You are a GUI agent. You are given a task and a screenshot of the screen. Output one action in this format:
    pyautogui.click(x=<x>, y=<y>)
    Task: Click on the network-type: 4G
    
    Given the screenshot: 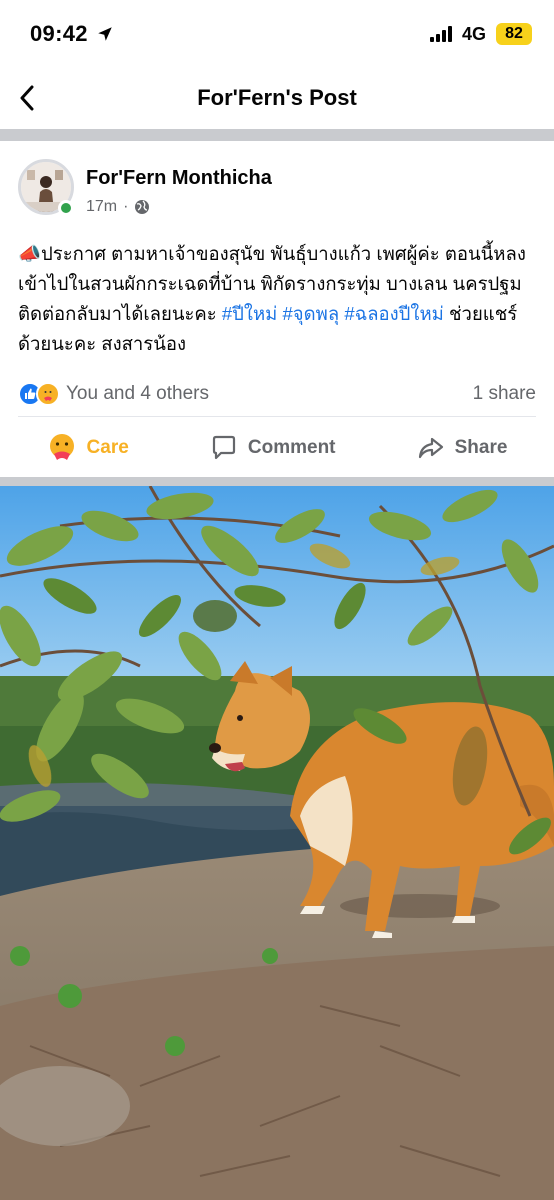 What is the action you would take?
    pyautogui.click(x=473, y=33)
    